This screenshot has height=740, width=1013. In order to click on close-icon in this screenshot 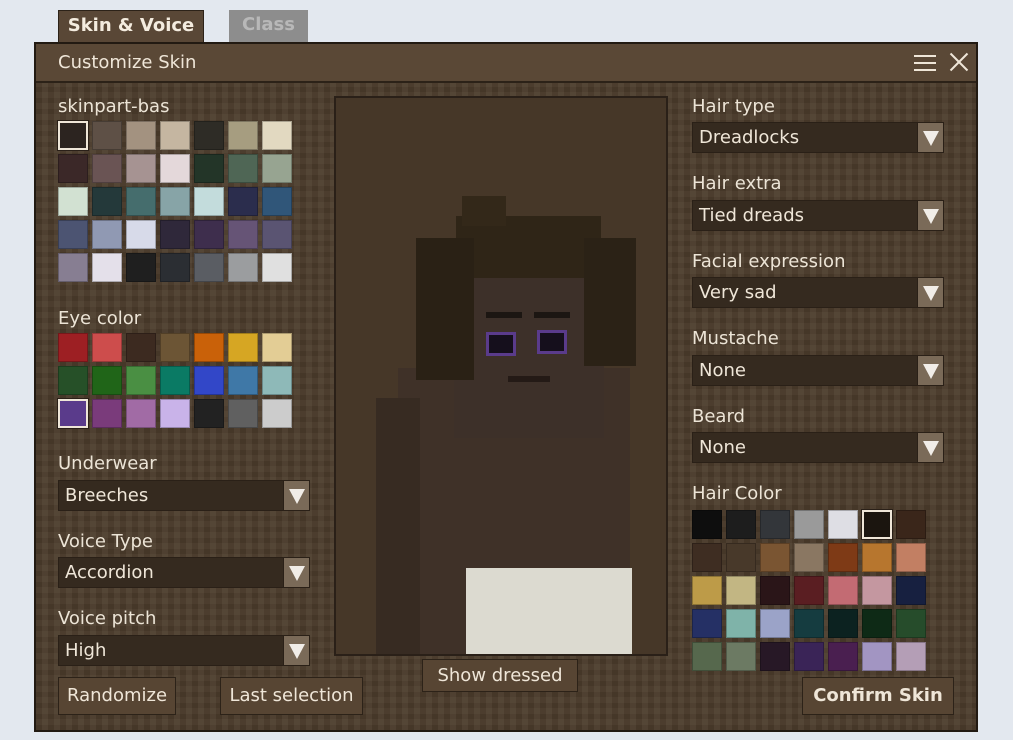, I will do `click(959, 62)`.